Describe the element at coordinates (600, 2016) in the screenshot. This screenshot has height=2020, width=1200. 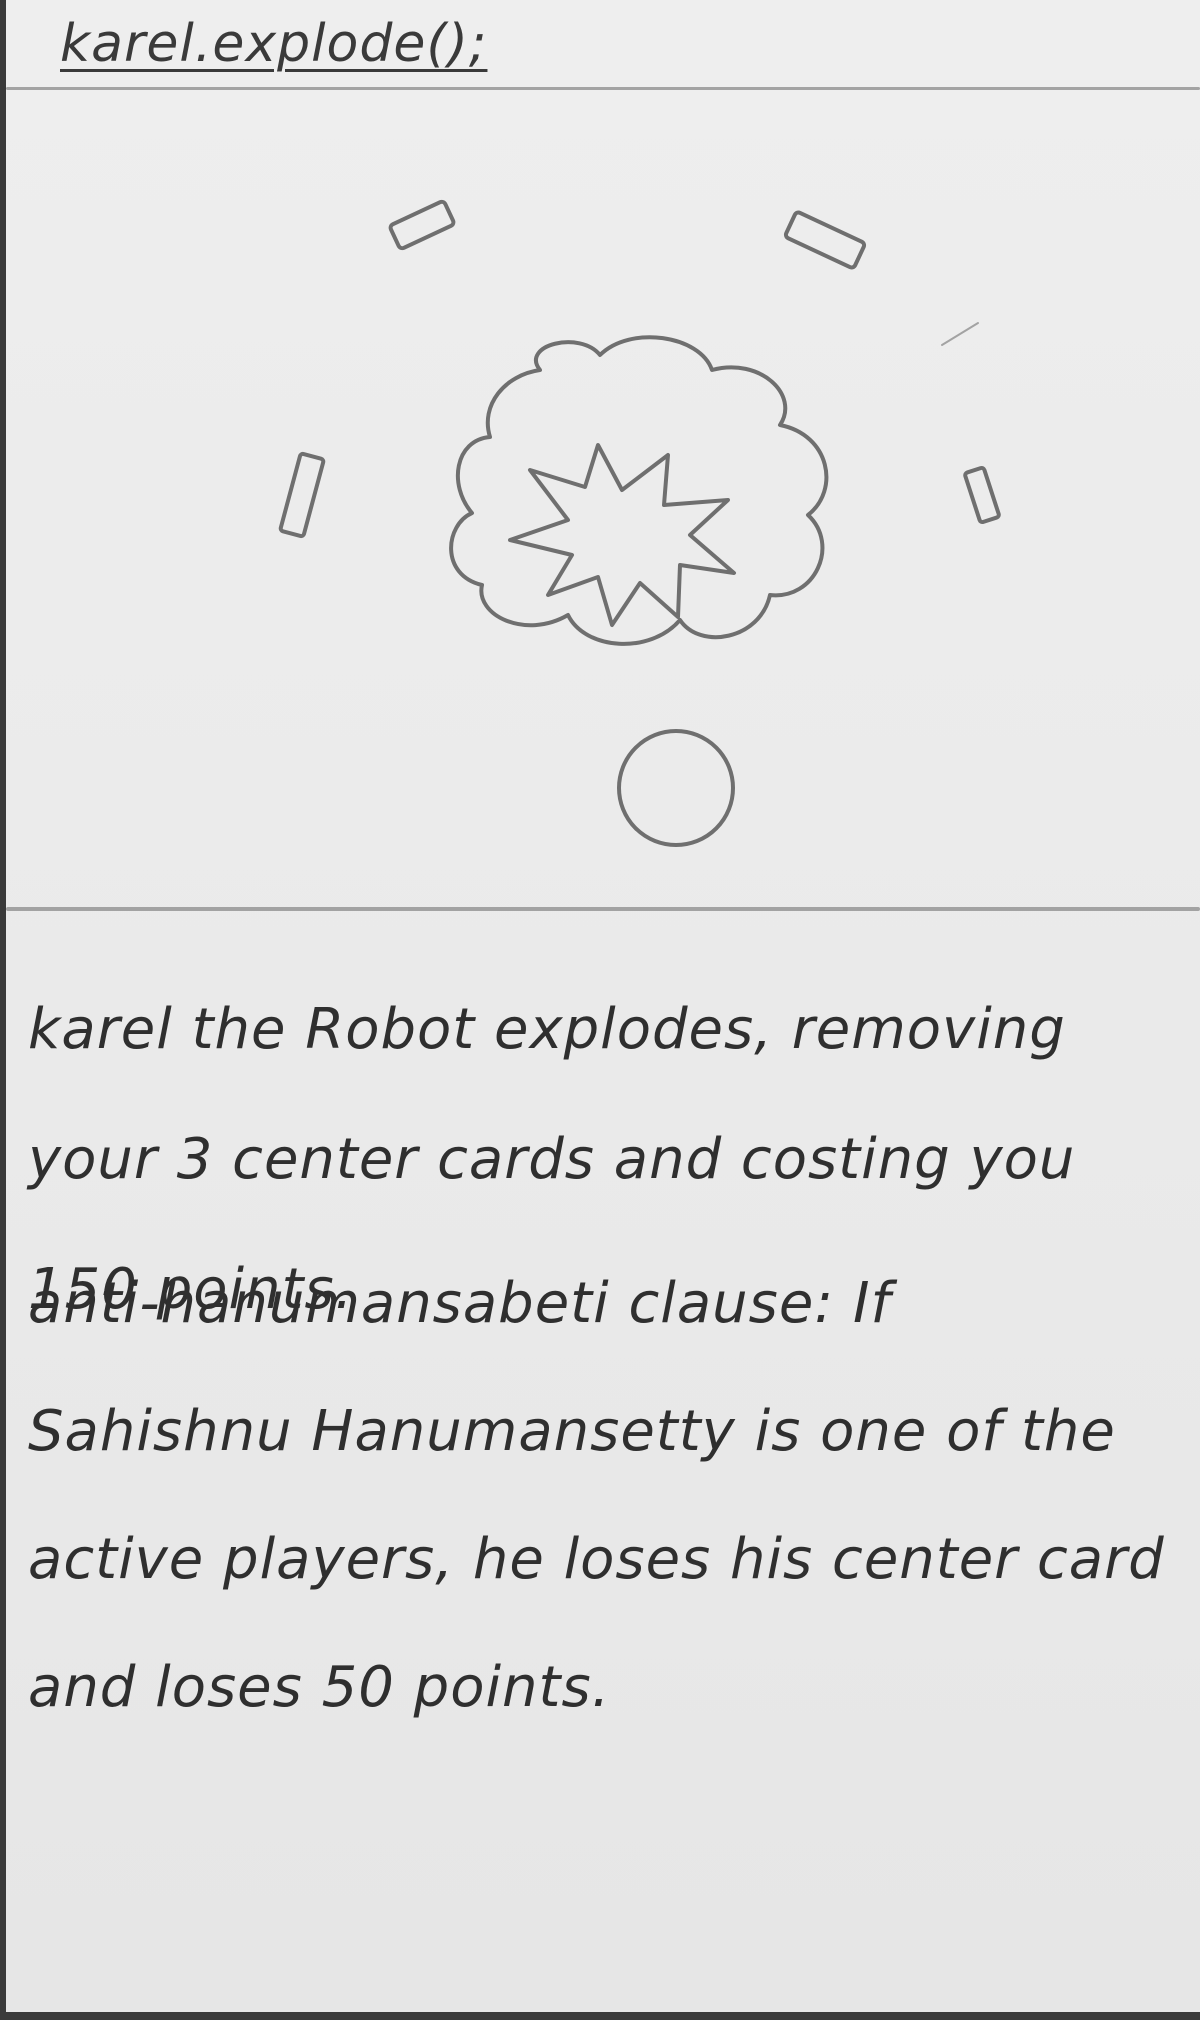
I see `card-edge-bottom` at that location.